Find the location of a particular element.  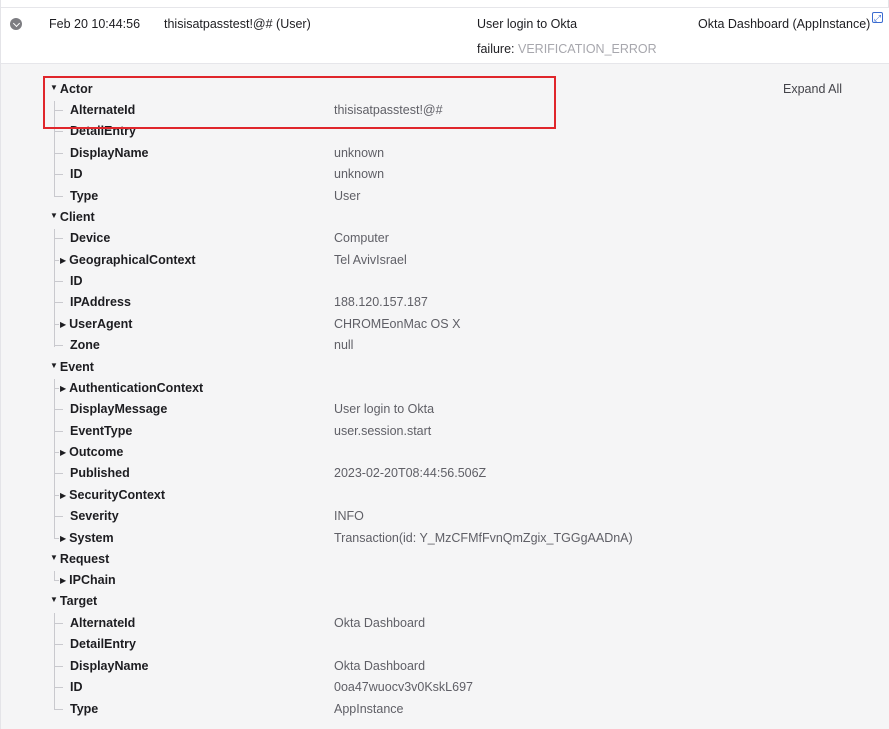

field-label: IPChain is located at coordinates (92, 580).